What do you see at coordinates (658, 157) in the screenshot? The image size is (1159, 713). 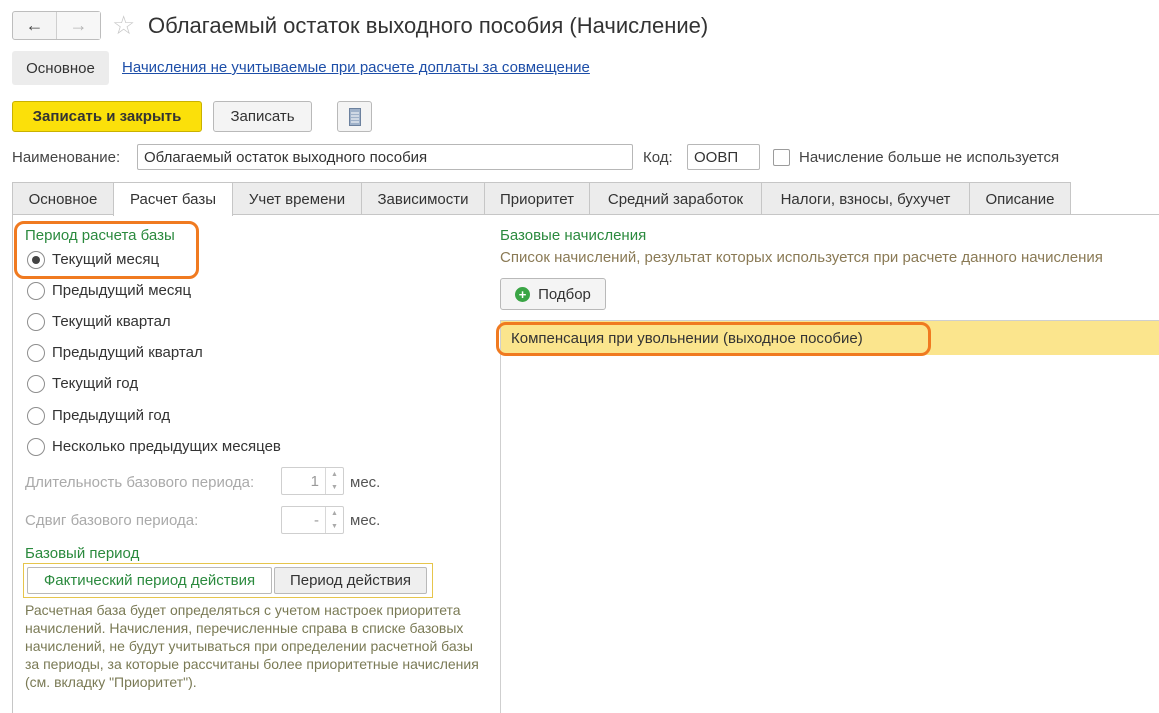 I see `code-label: Код:` at bounding box center [658, 157].